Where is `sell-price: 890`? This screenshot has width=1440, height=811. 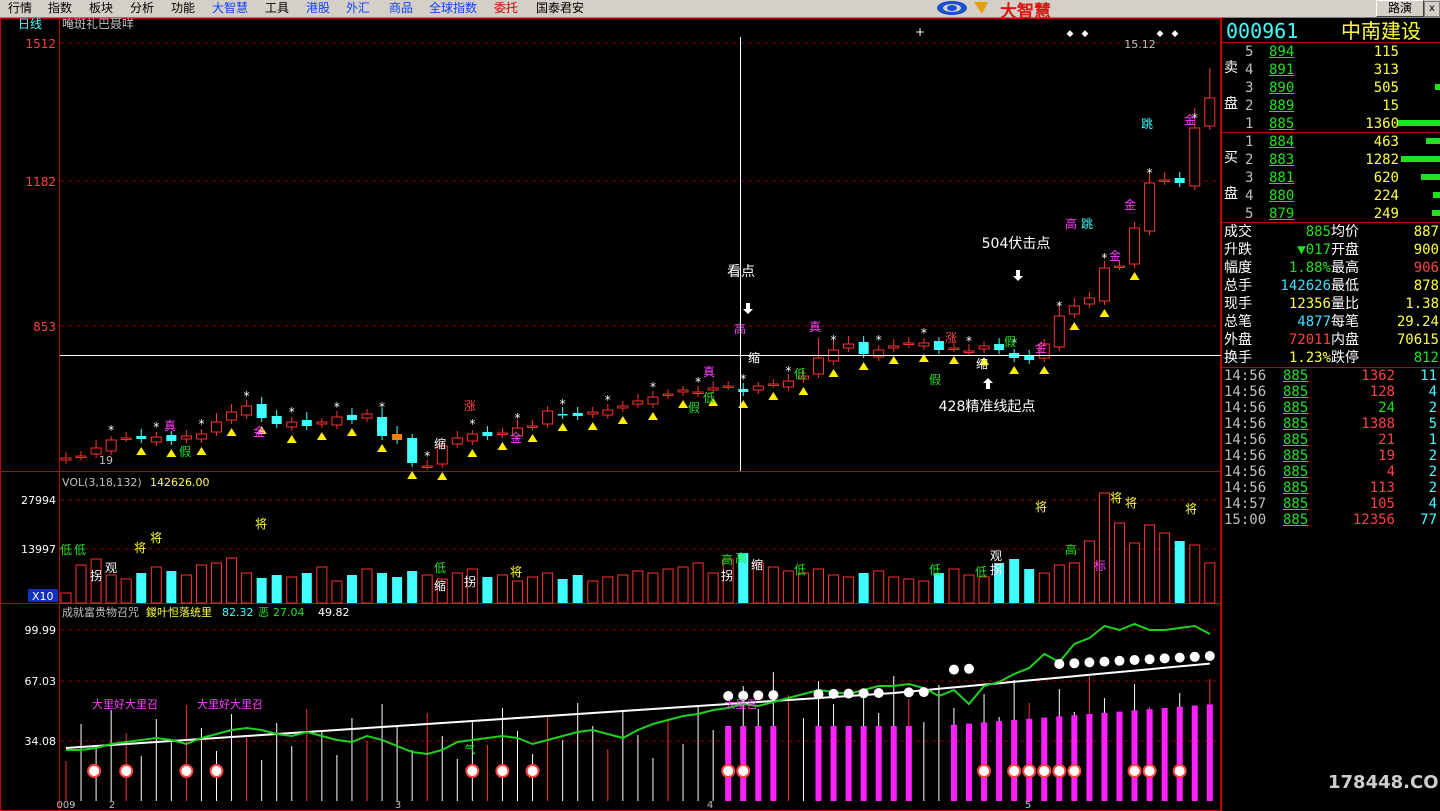 sell-price: 890 is located at coordinates (1282, 88).